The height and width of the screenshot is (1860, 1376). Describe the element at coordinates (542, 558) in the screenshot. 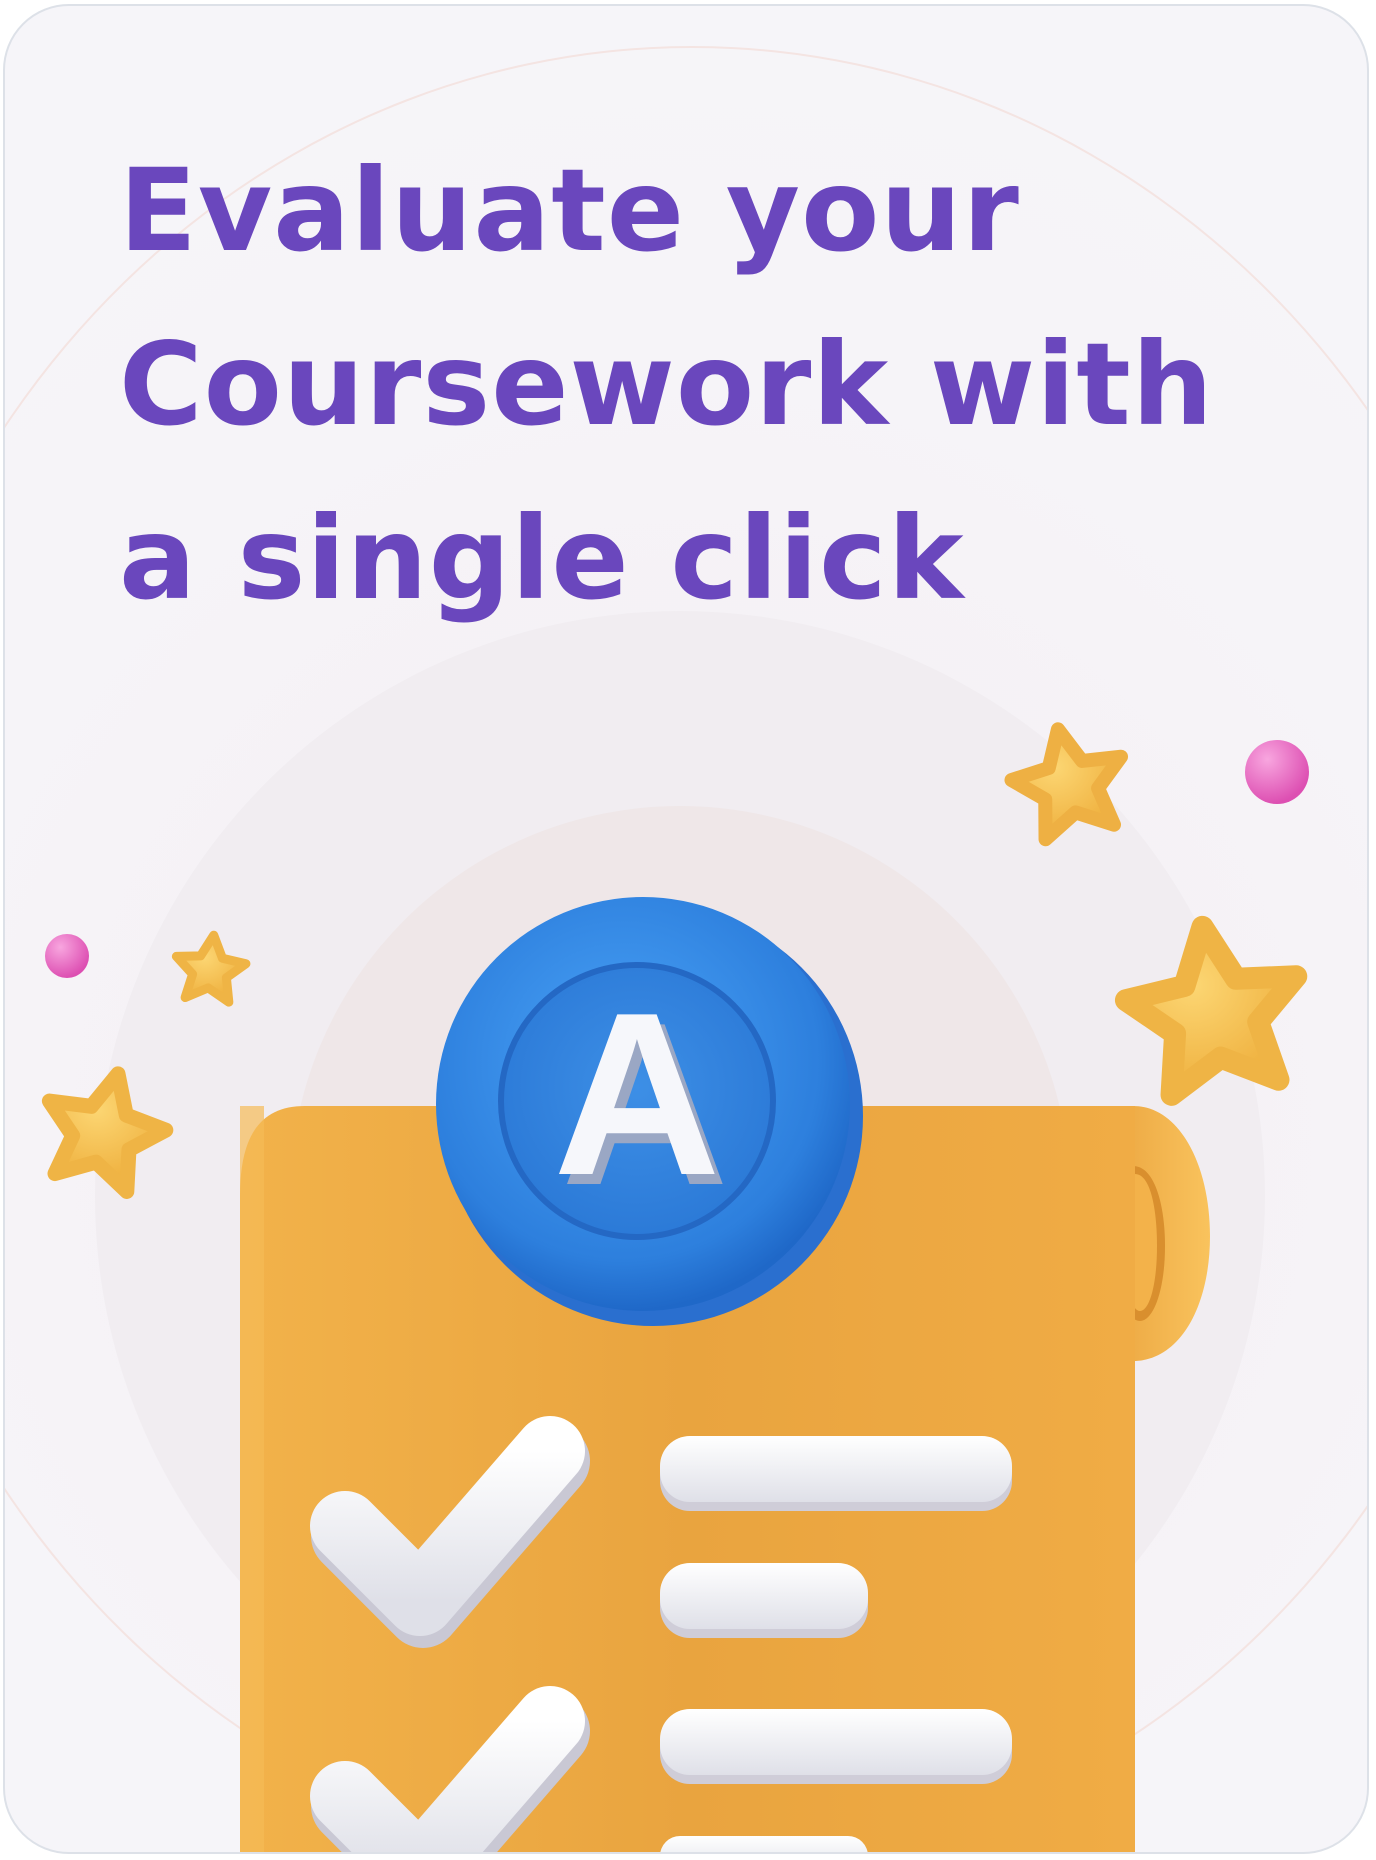

I see `headline-line-3: a single click` at that location.